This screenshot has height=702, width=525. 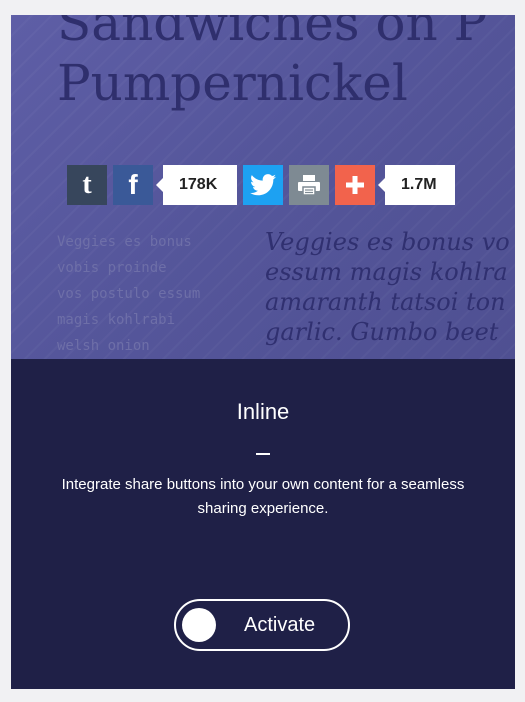 I want to click on sidebar-text-line: vobis proinde, so click(x=112, y=268).